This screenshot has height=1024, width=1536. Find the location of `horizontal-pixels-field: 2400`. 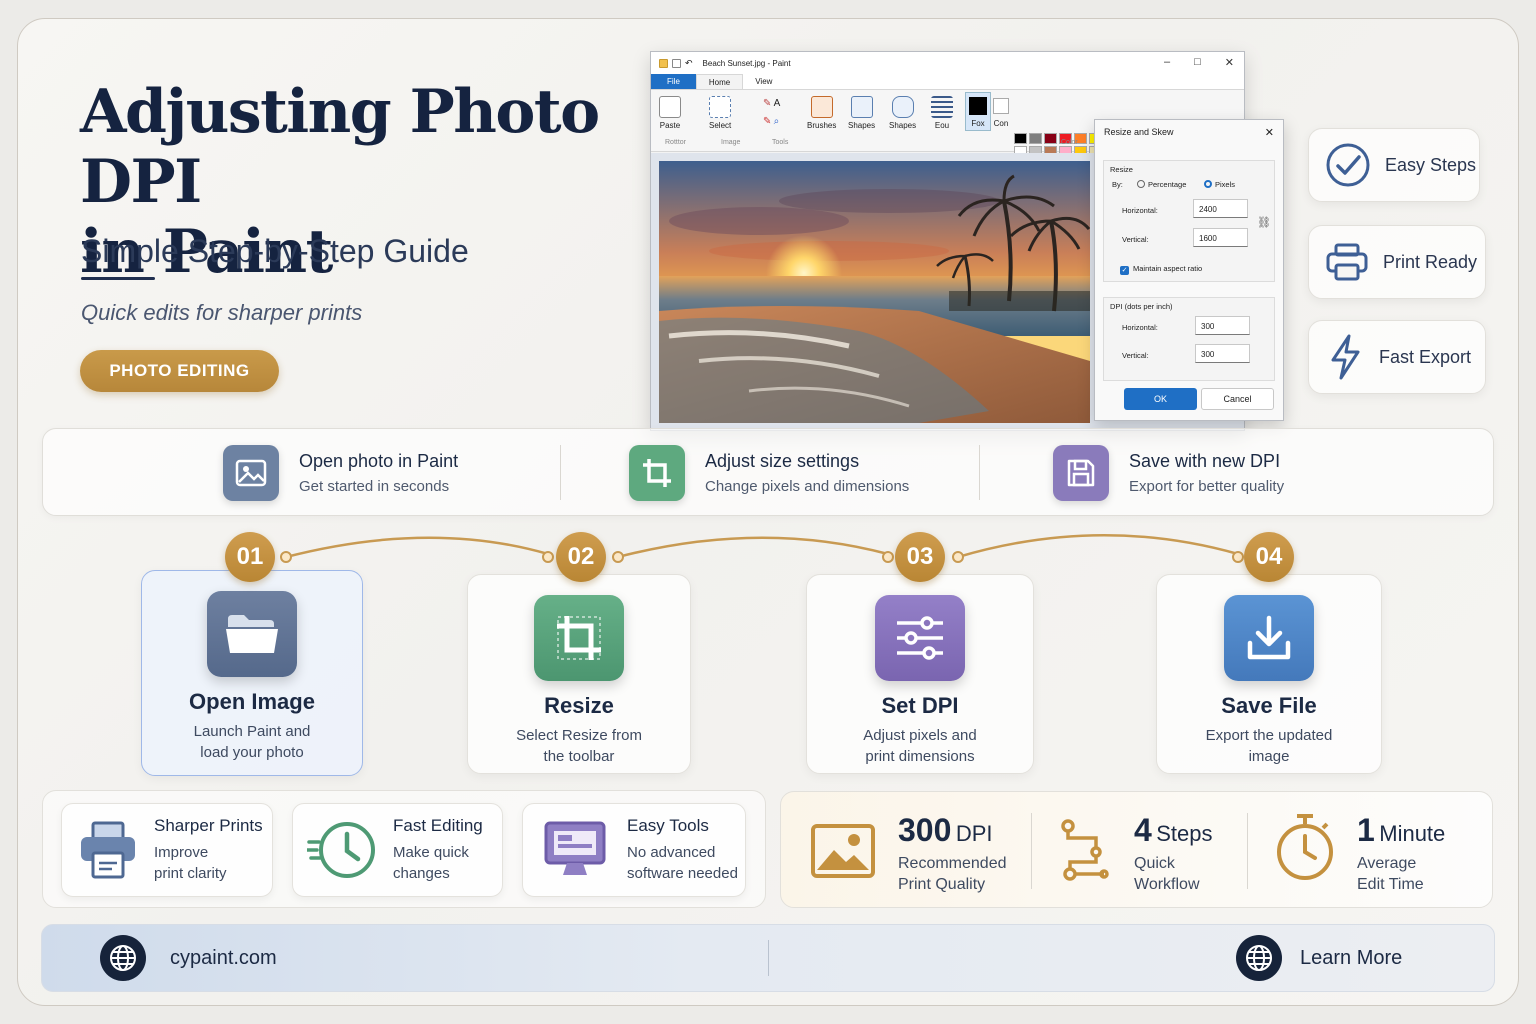

horizontal-pixels-field: 2400 is located at coordinates (1220, 208).